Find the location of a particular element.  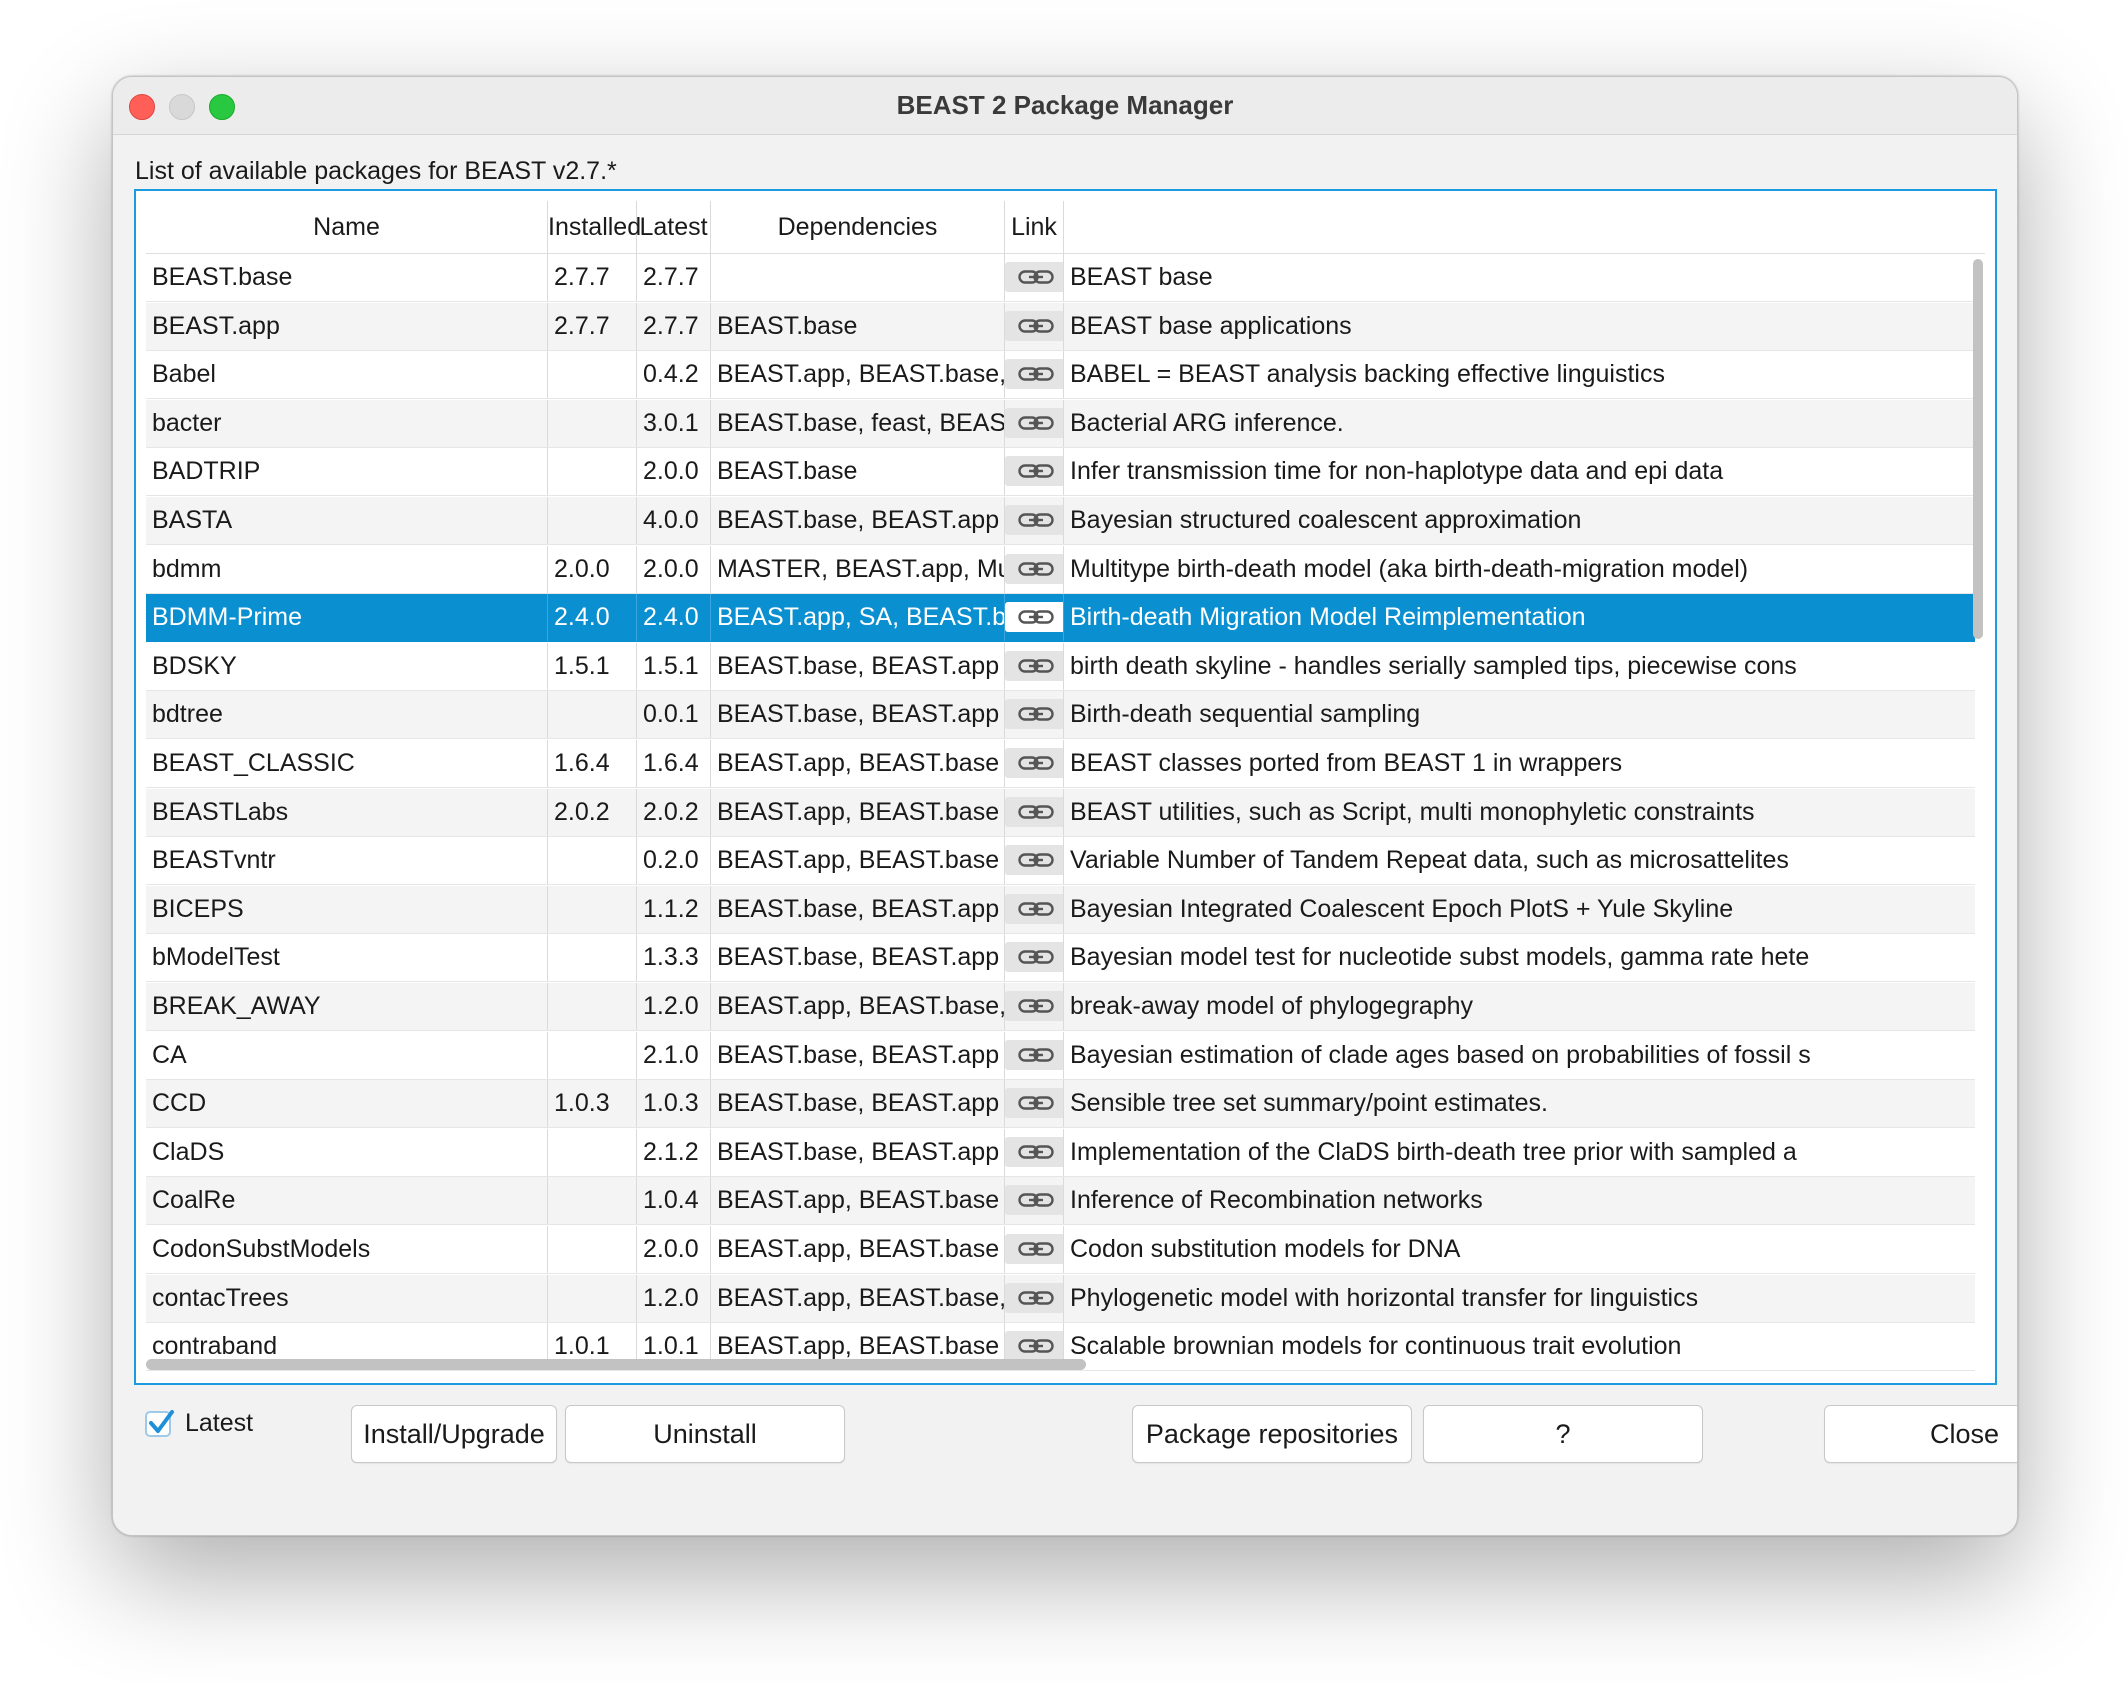

installed-version: 2.0.2 is located at coordinates (592, 812).